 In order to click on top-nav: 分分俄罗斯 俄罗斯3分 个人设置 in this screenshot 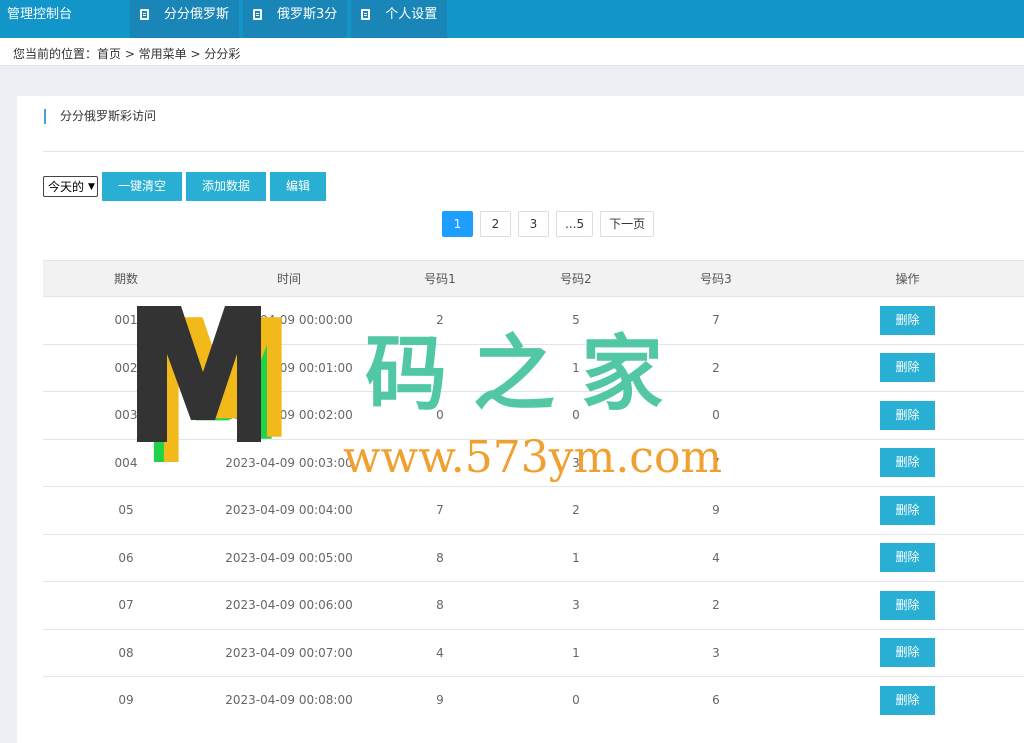, I will do `click(290, 19)`.